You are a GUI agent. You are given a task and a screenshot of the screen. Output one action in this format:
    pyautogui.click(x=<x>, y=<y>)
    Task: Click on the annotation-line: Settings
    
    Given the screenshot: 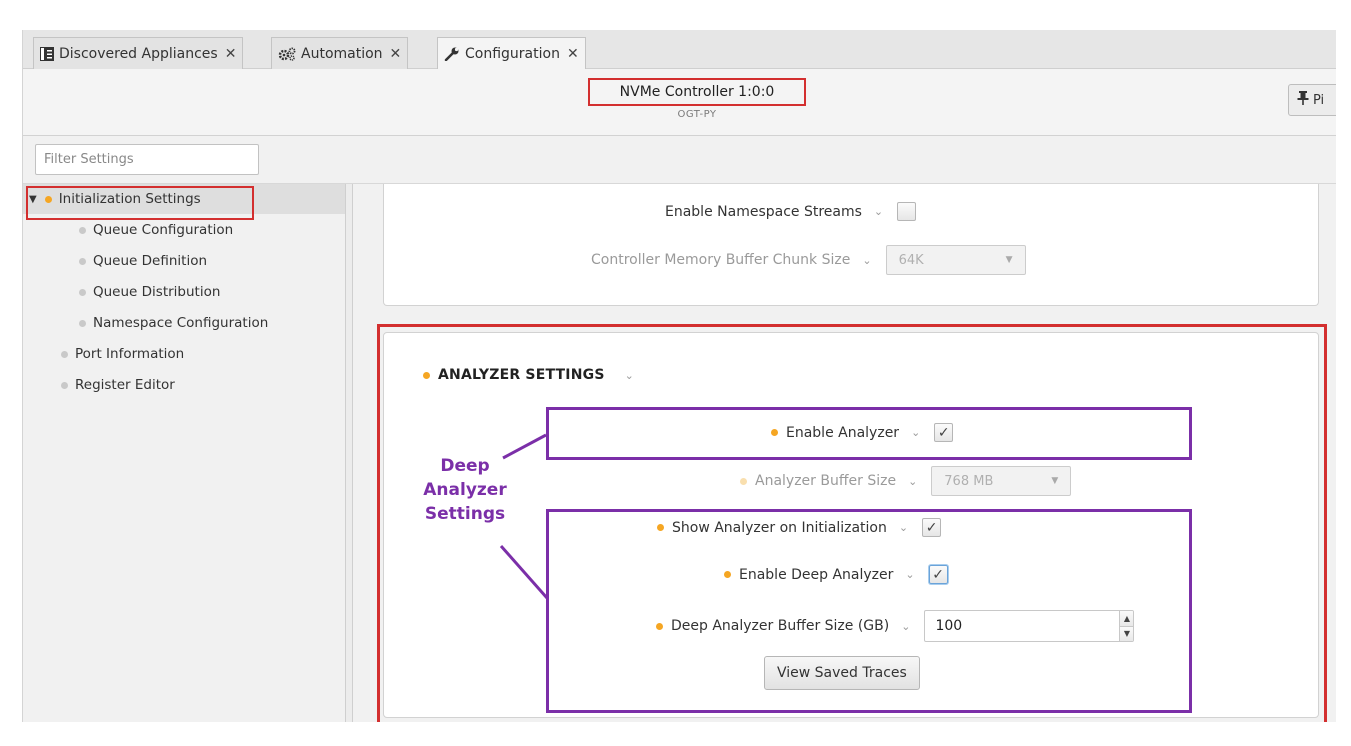 What is the action you would take?
    pyautogui.click(x=465, y=514)
    